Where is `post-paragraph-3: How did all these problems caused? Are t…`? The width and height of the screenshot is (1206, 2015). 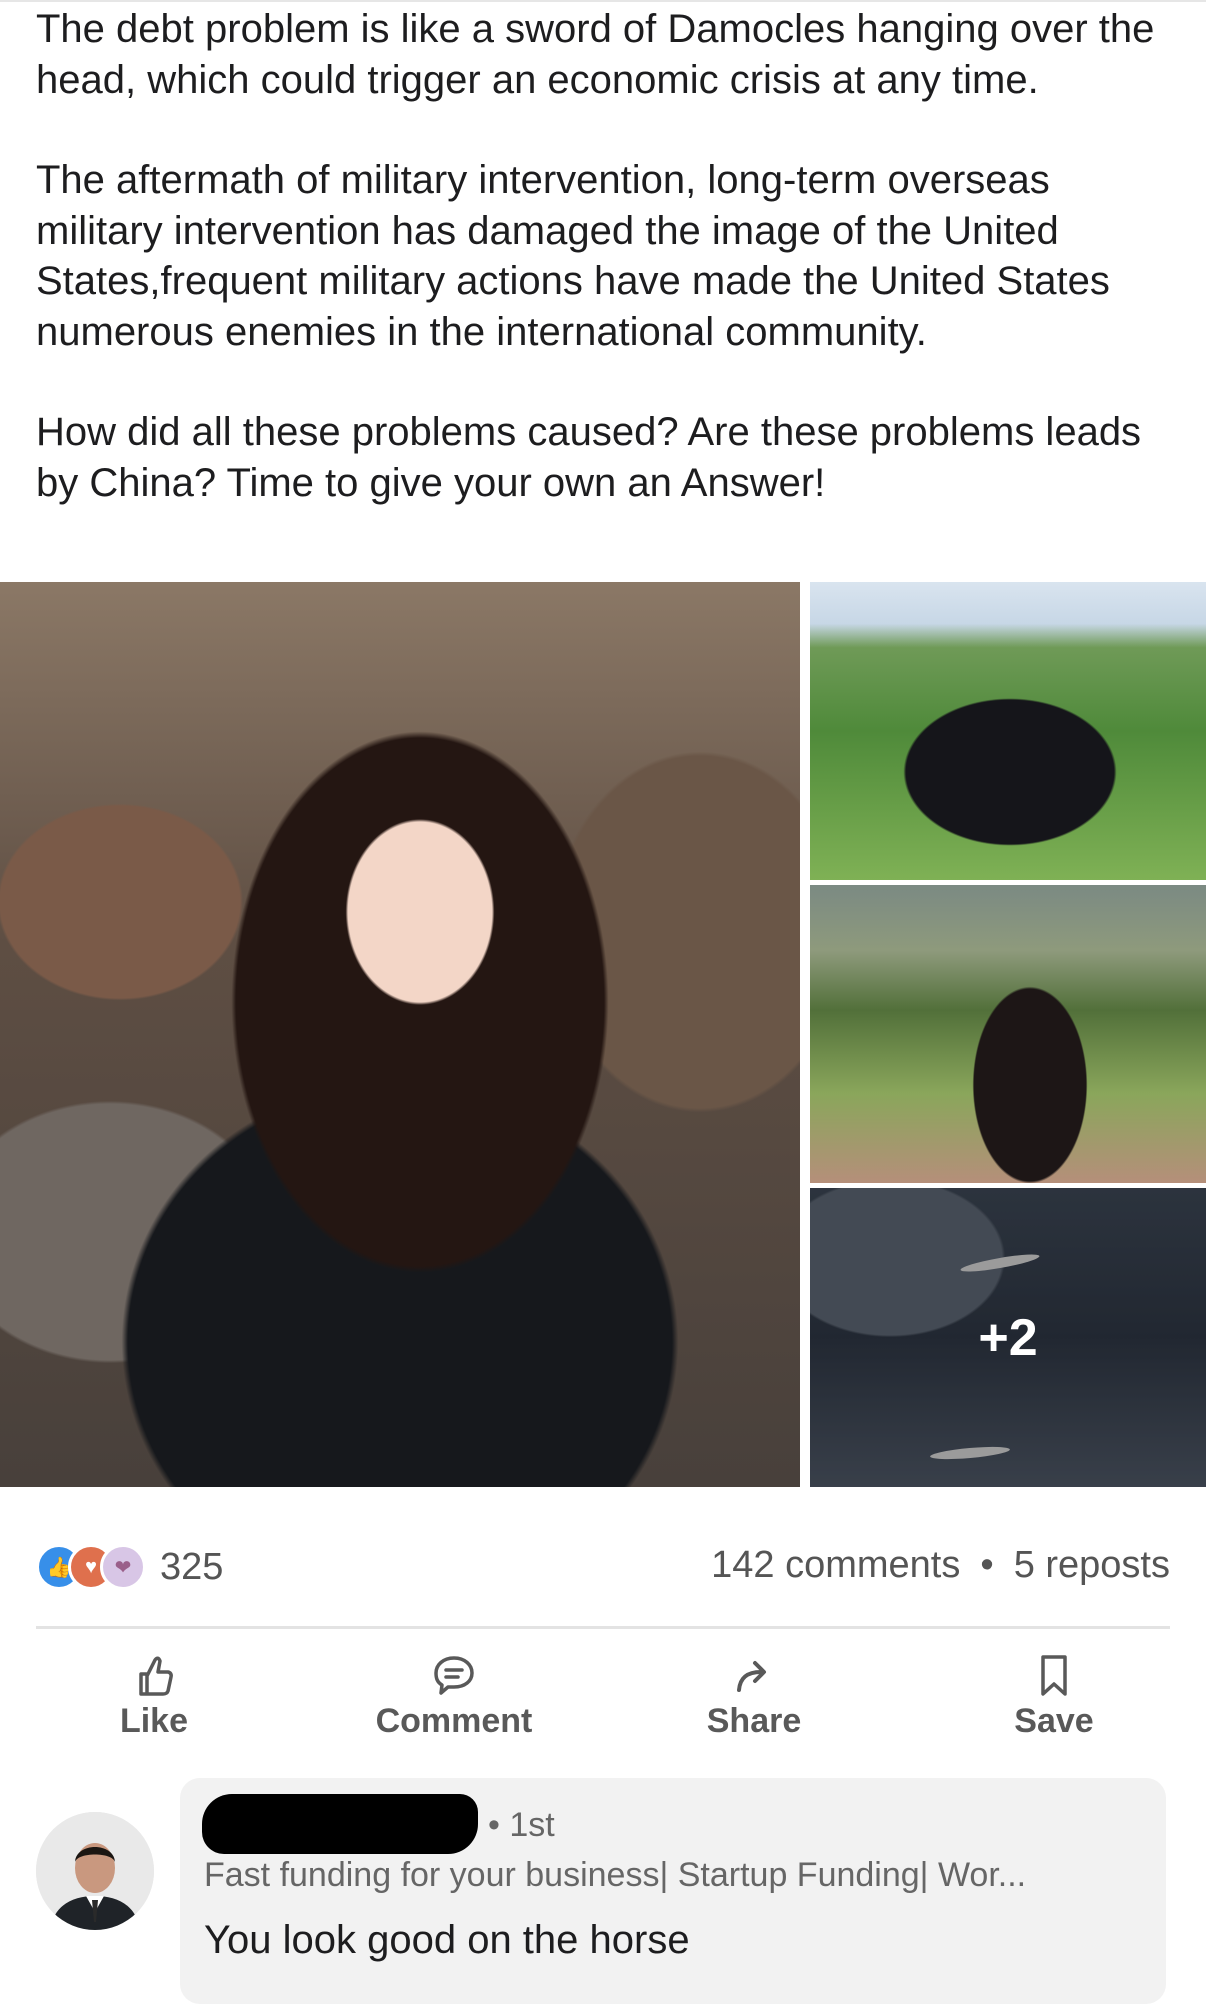 post-paragraph-3: How did all these problems caused? Are t… is located at coordinates (589, 457).